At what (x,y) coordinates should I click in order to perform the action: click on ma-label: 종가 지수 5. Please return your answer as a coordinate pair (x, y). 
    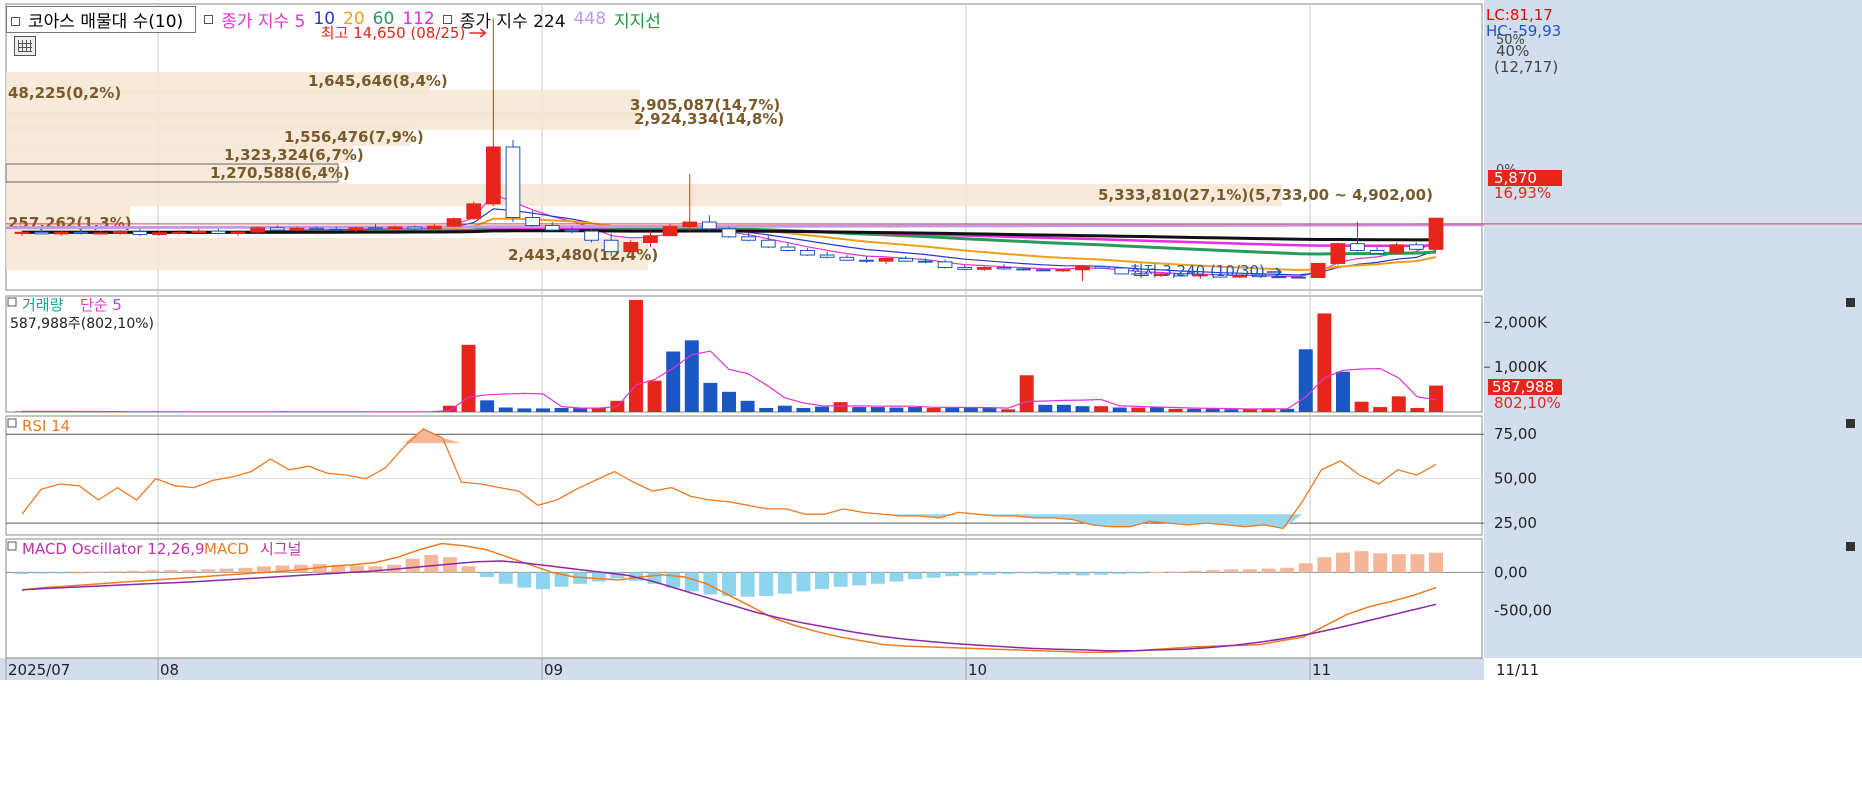
    Looking at the image, I should click on (263, 21).